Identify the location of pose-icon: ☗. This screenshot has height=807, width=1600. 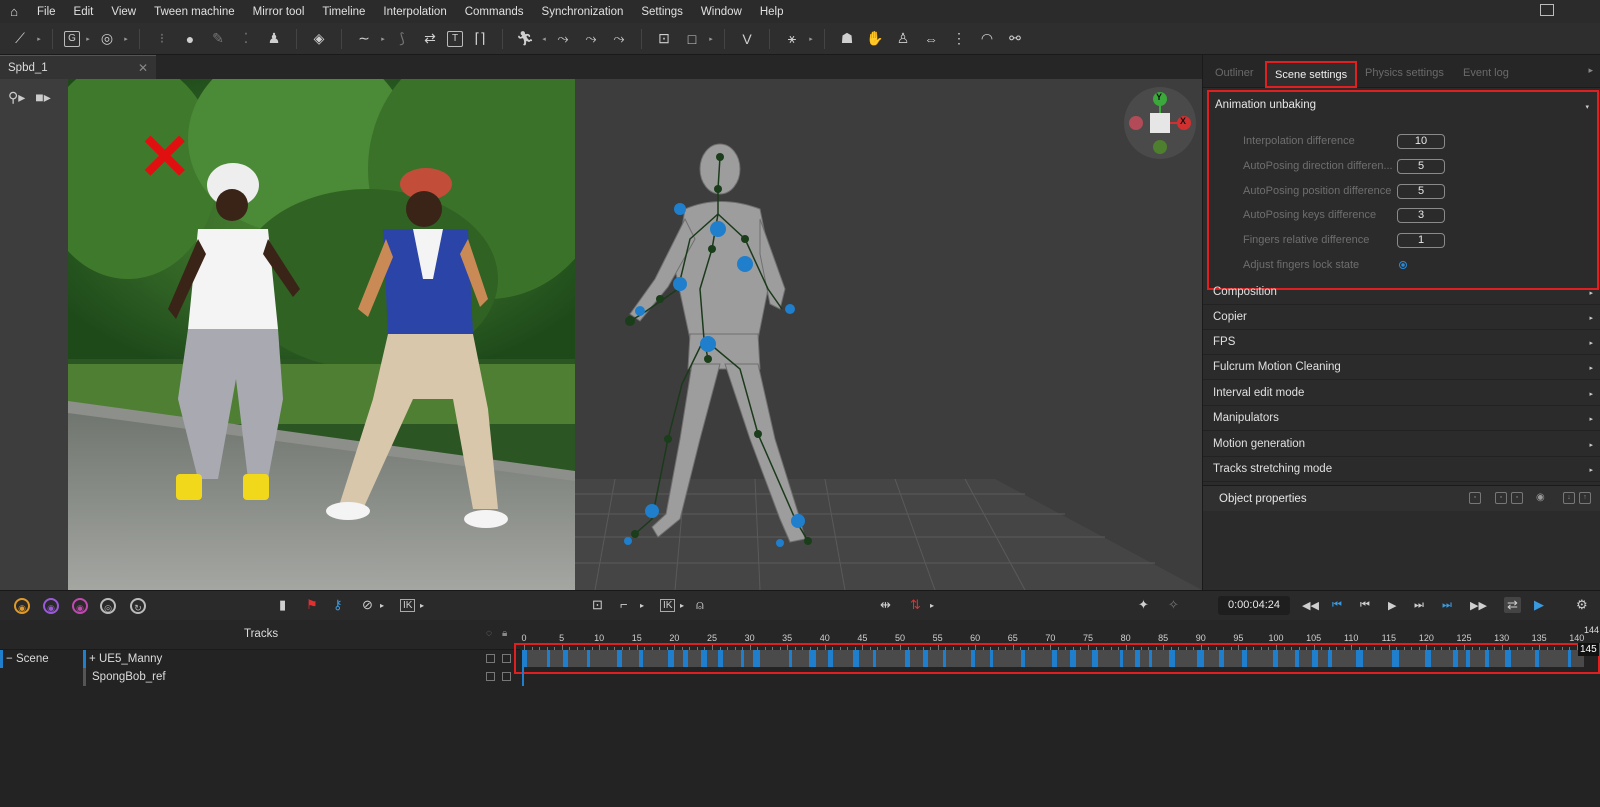
(847, 39).